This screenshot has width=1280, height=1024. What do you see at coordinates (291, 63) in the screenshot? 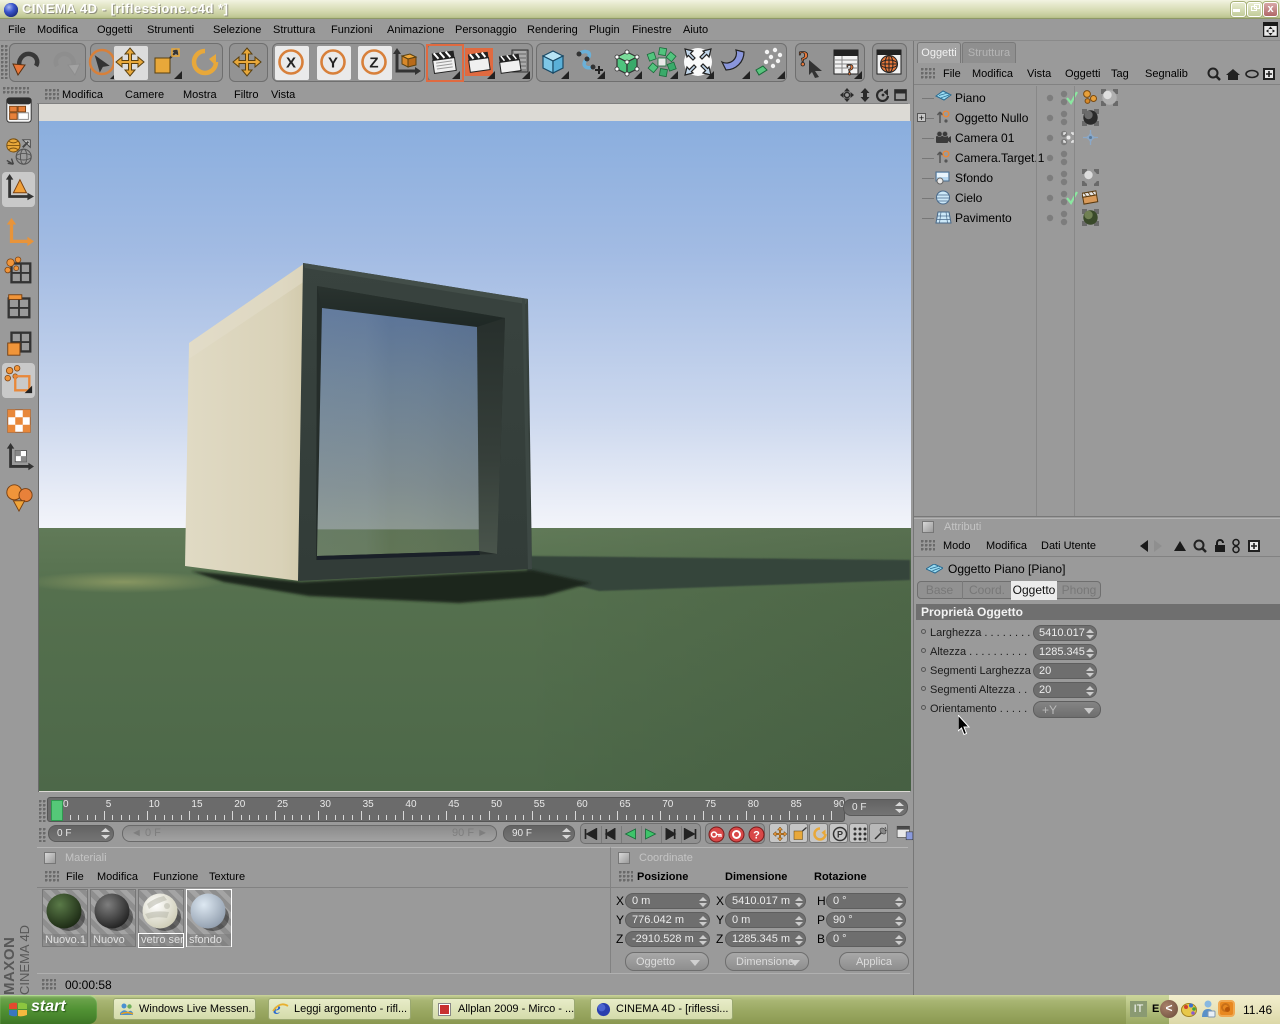
I see `svg-text: X` at bounding box center [291, 63].